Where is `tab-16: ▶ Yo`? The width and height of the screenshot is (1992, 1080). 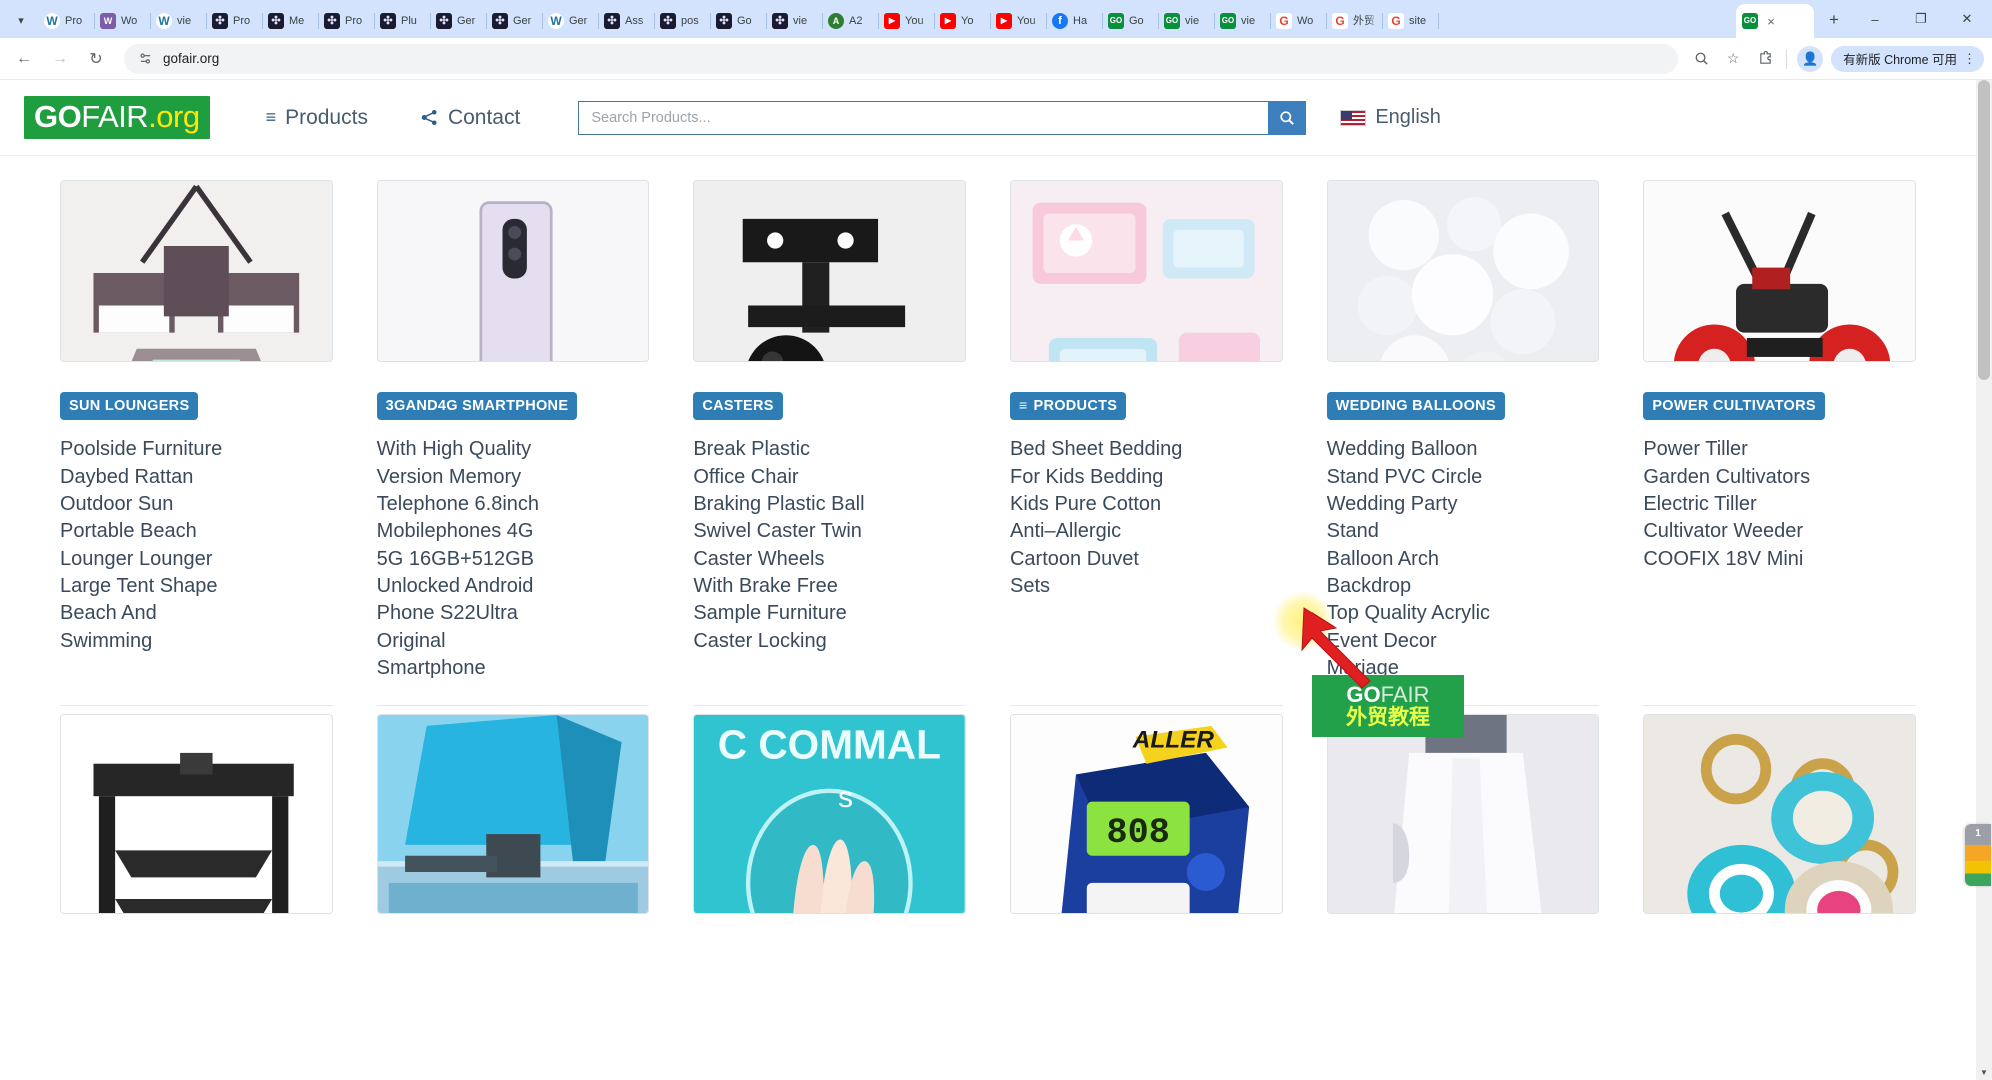 tab-16: ▶ Yo is located at coordinates (962, 21).